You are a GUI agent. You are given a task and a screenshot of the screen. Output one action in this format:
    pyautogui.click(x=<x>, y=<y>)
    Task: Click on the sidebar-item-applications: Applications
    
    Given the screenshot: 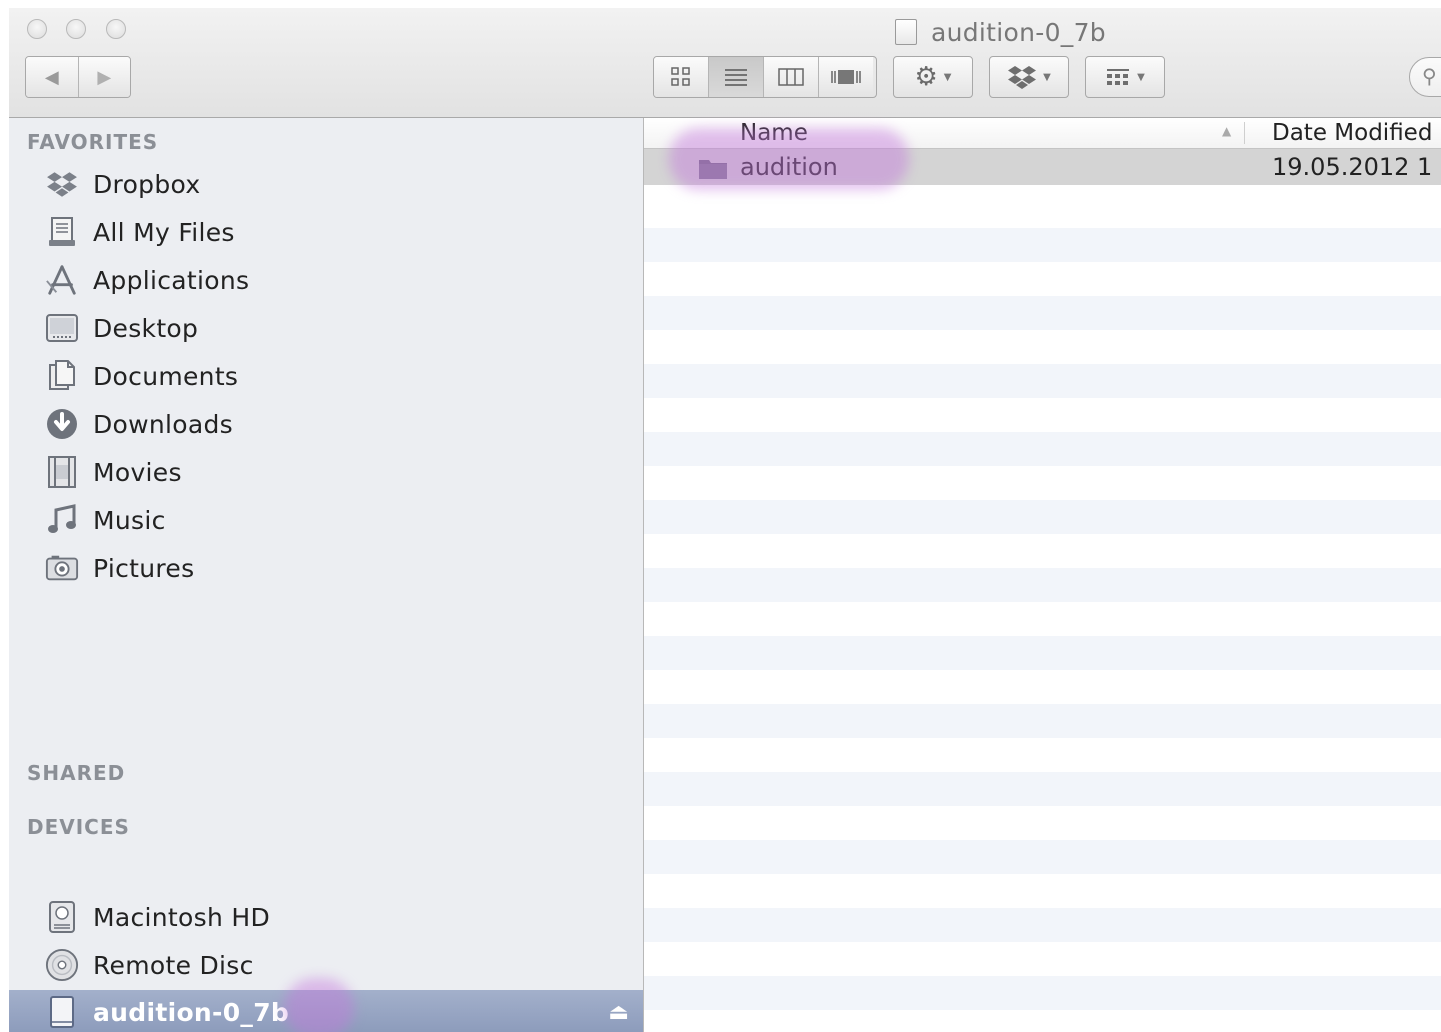 What is the action you would take?
    pyautogui.click(x=326, y=280)
    